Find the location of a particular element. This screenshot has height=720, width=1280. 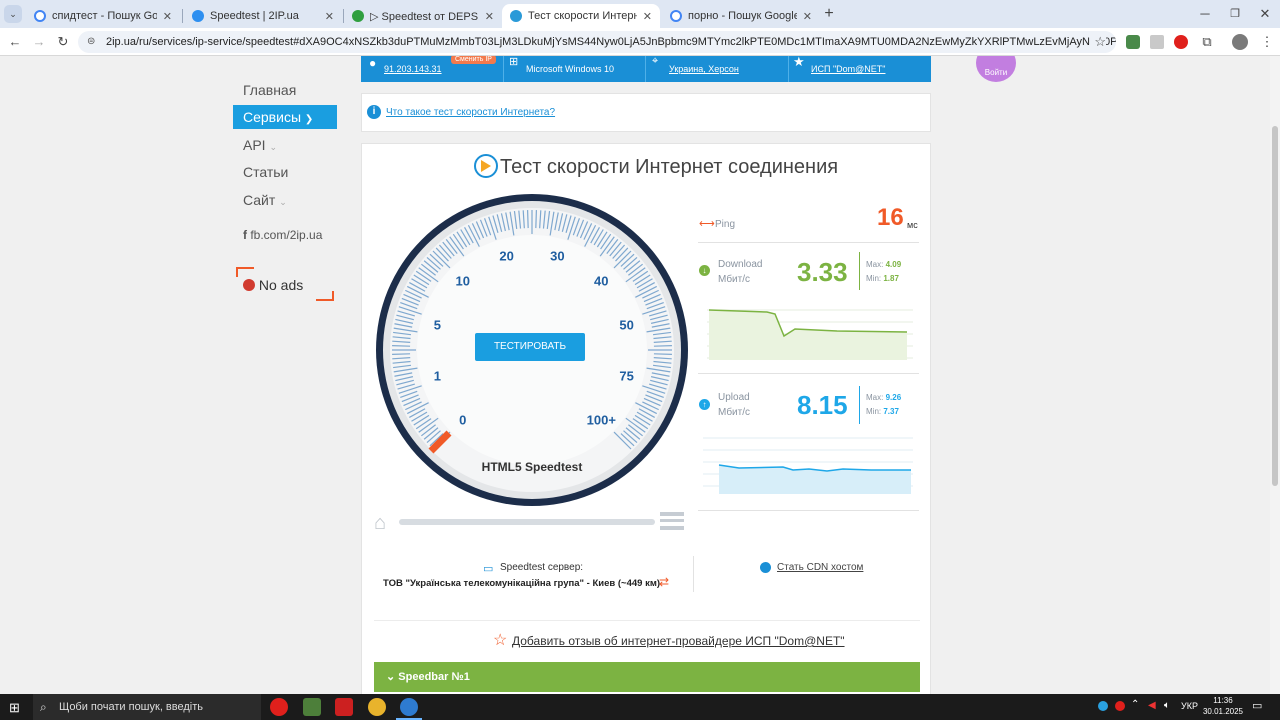

chrome-icon is located at coordinates (377, 707).